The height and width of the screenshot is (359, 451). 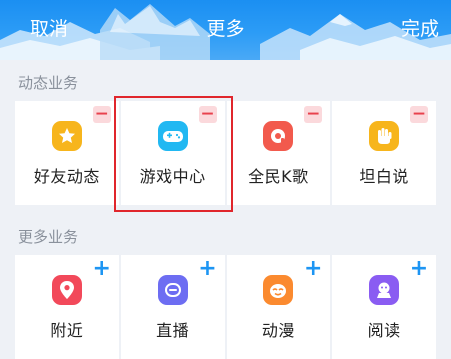 I want to click on anime-icon, so click(x=278, y=290).